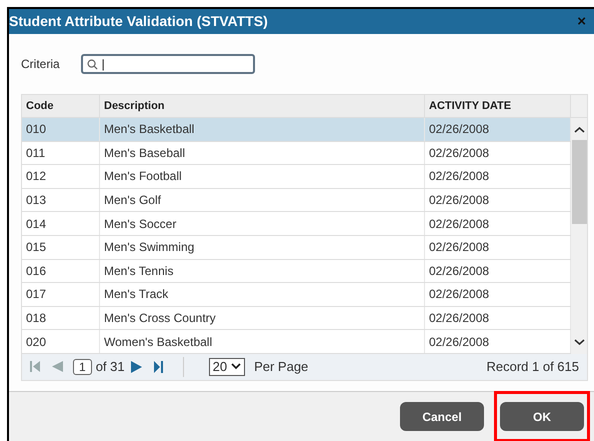 Image resolution: width=594 pixels, height=441 pixels. I want to click on table-cell: Men's Golf, so click(262, 200).